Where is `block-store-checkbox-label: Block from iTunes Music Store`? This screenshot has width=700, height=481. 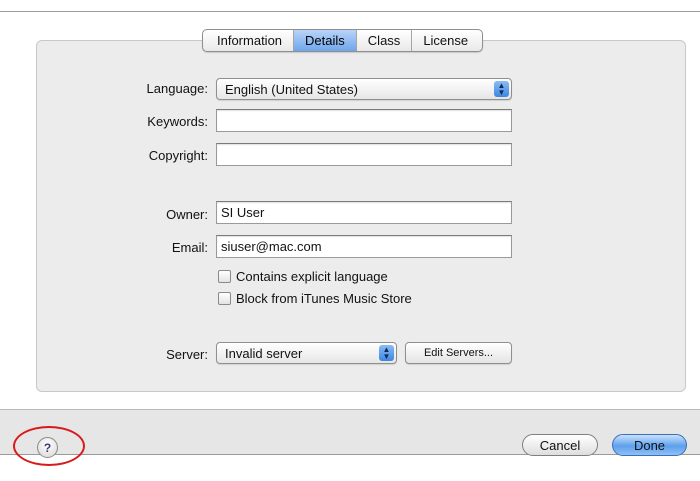
block-store-checkbox-label: Block from iTunes Music Store is located at coordinates (324, 298).